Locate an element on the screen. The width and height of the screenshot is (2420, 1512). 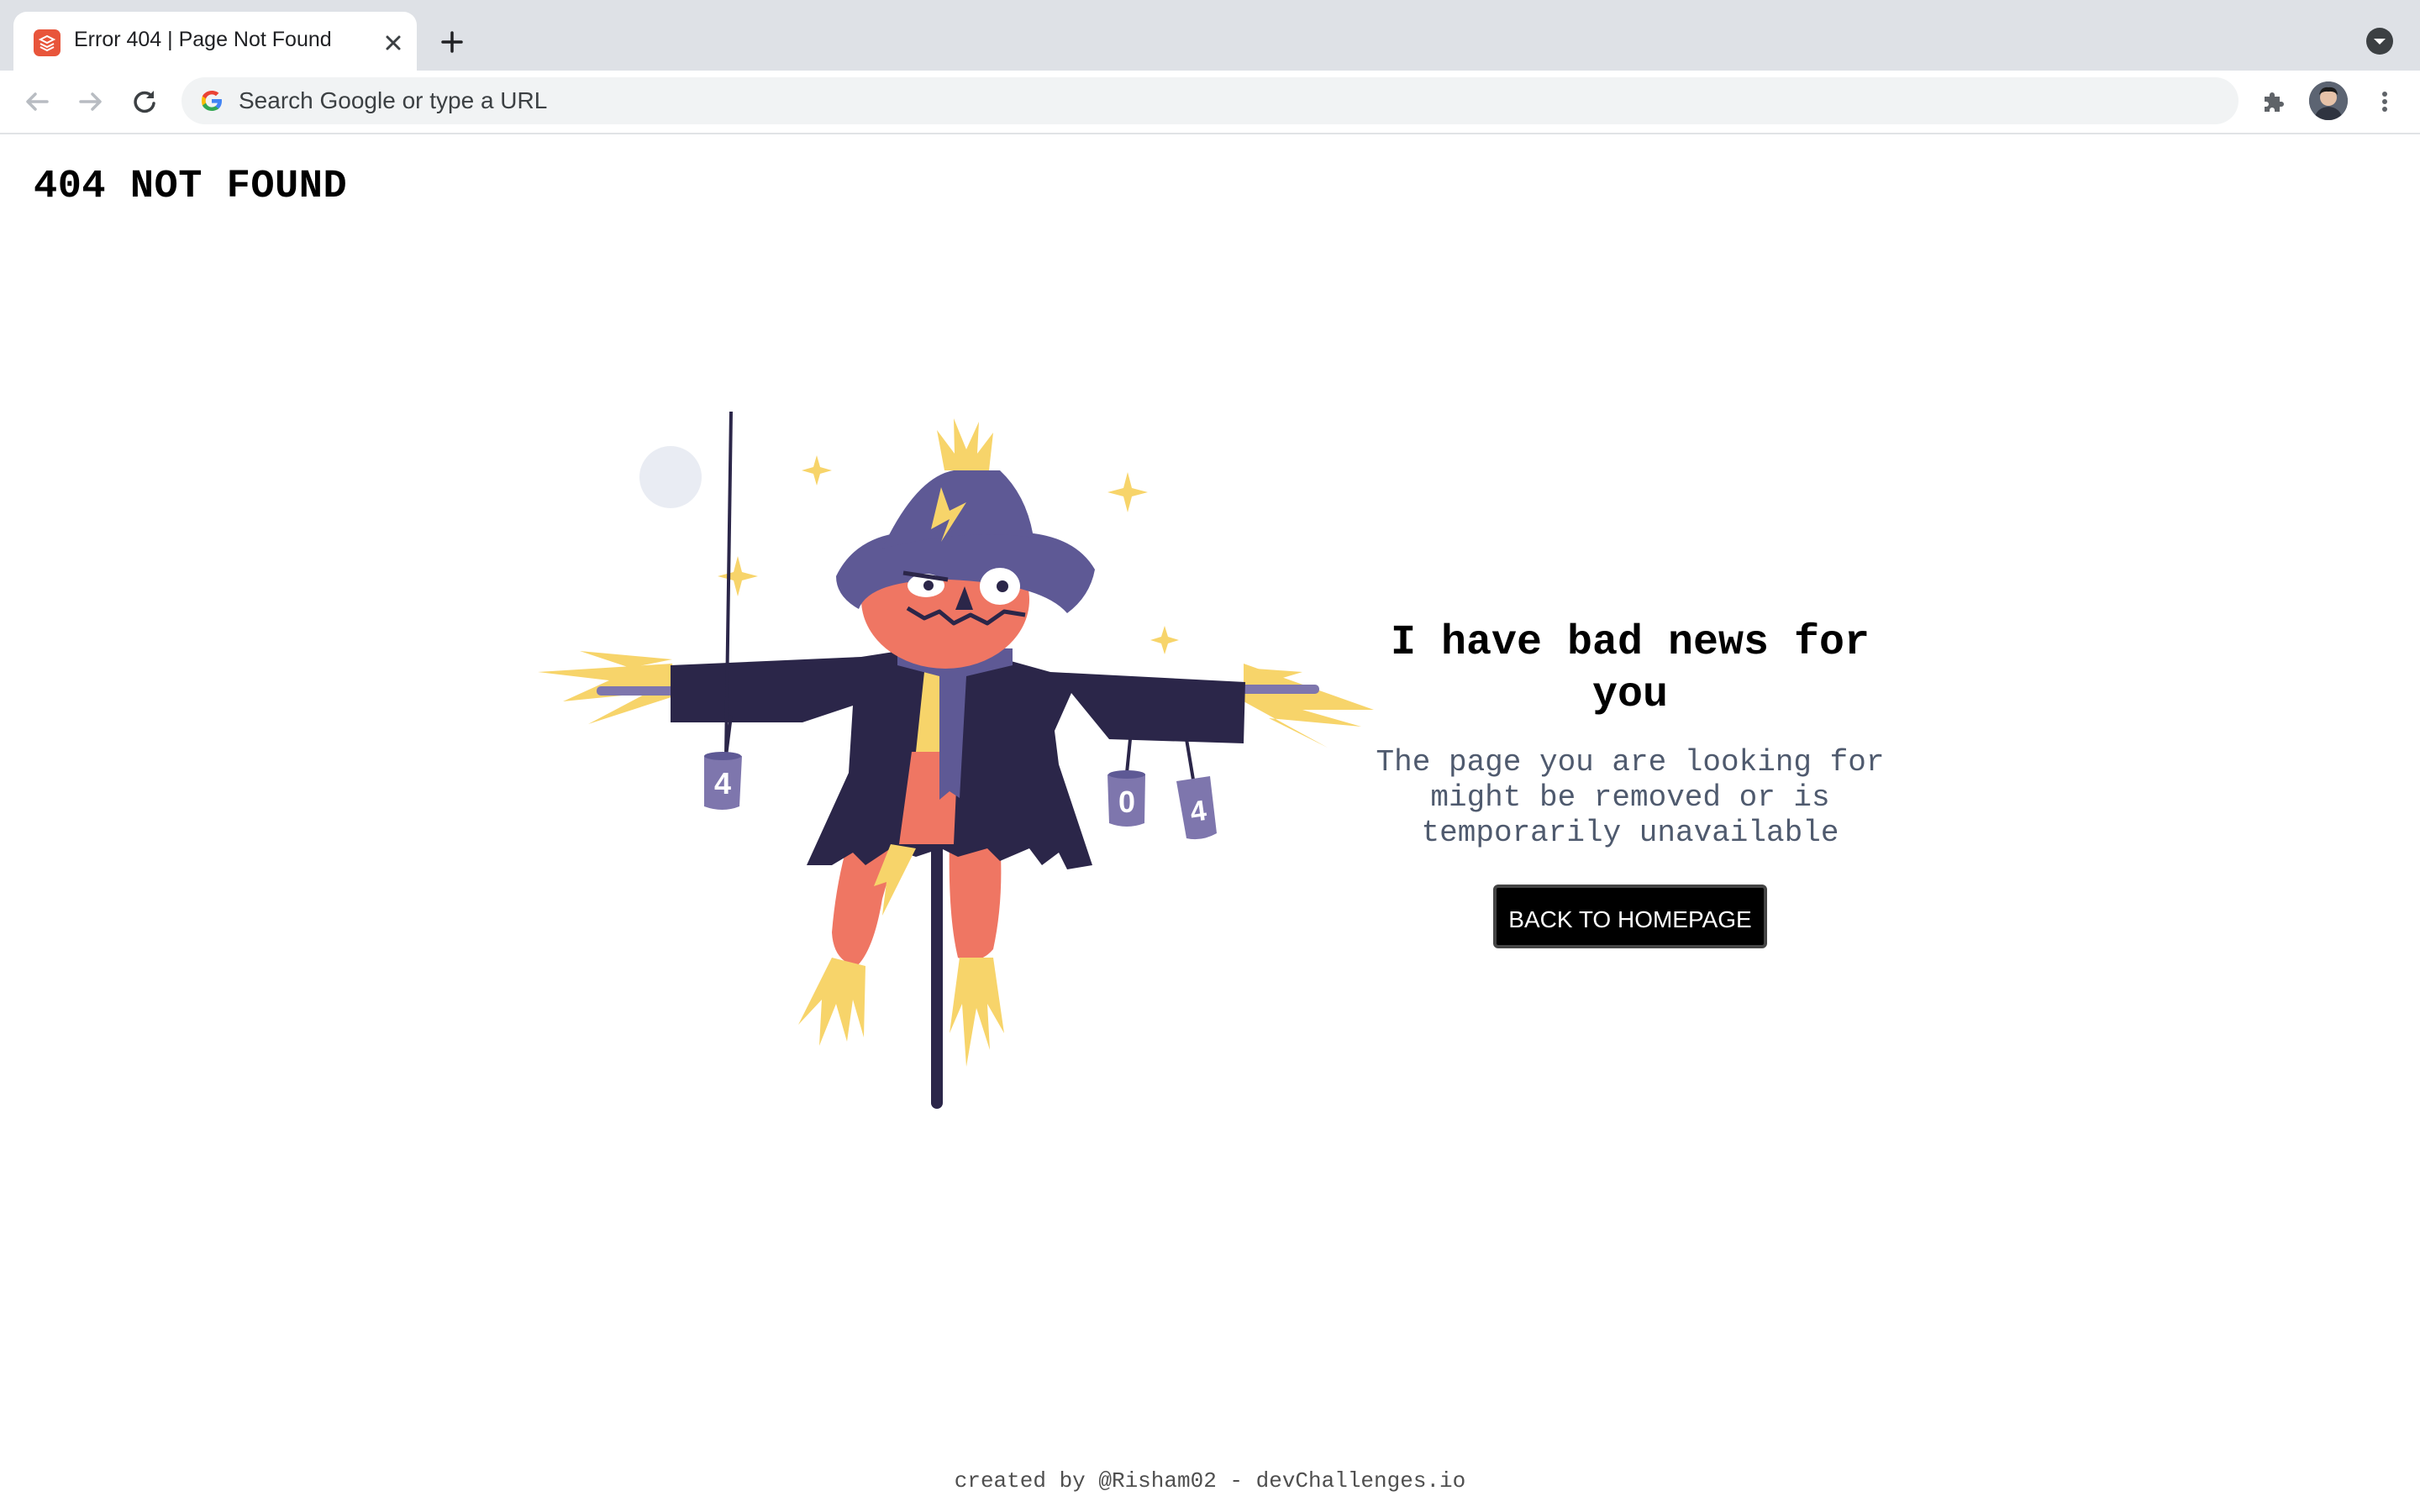
avatar is located at coordinates (2329, 100).